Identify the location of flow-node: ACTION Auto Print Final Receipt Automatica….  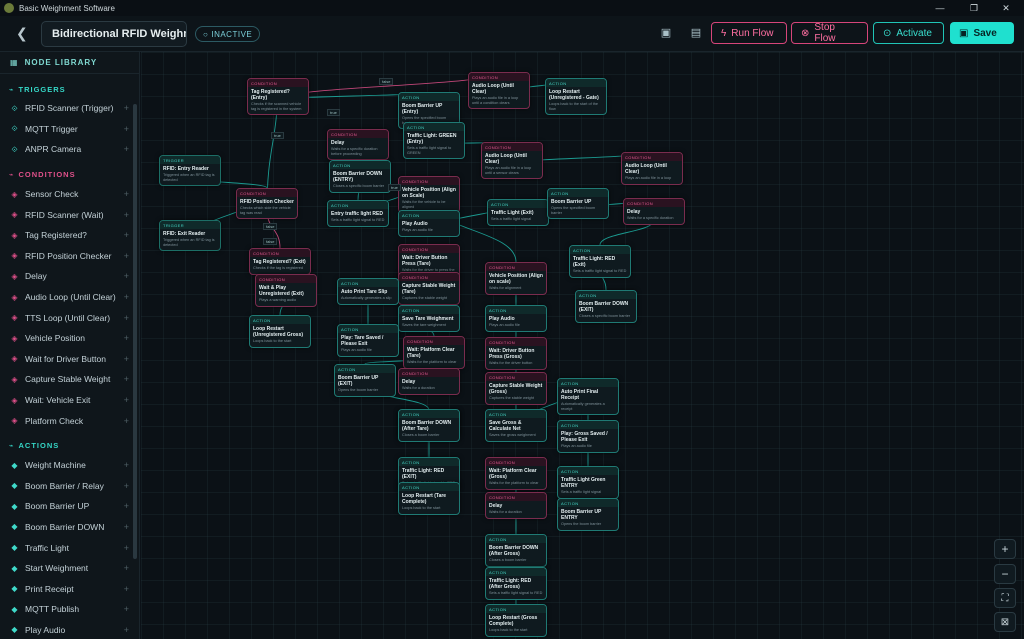
(588, 397).